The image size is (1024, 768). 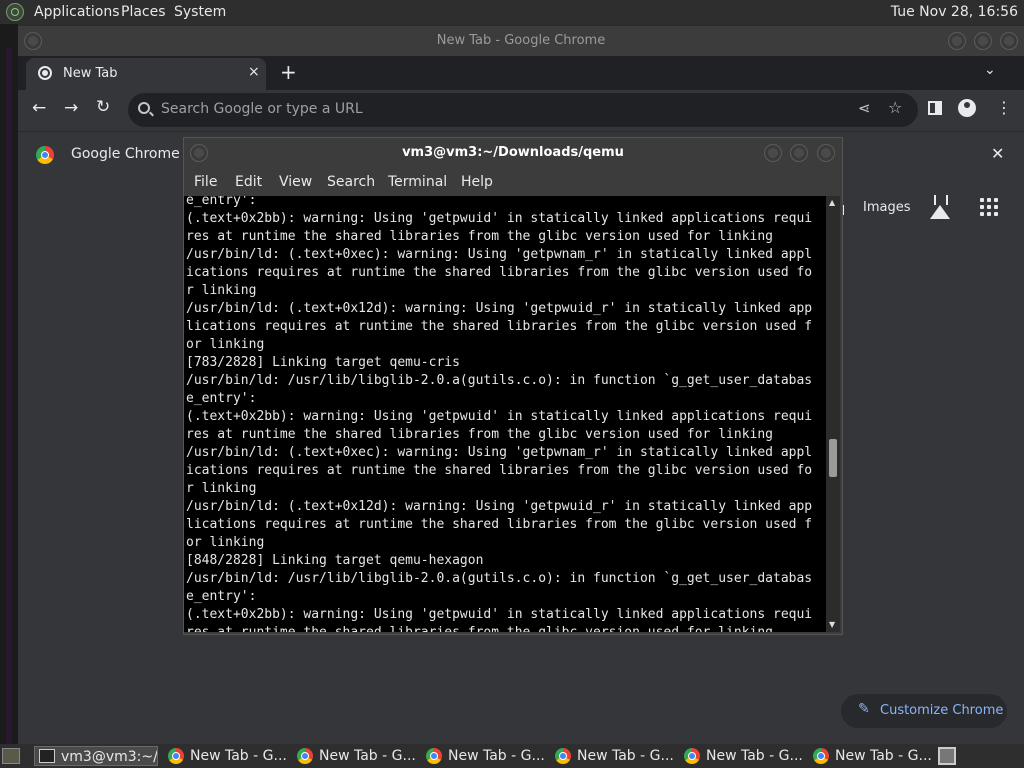 What do you see at coordinates (133, 154) in the screenshot?
I see `infobar-text: Google Chrome is` at bounding box center [133, 154].